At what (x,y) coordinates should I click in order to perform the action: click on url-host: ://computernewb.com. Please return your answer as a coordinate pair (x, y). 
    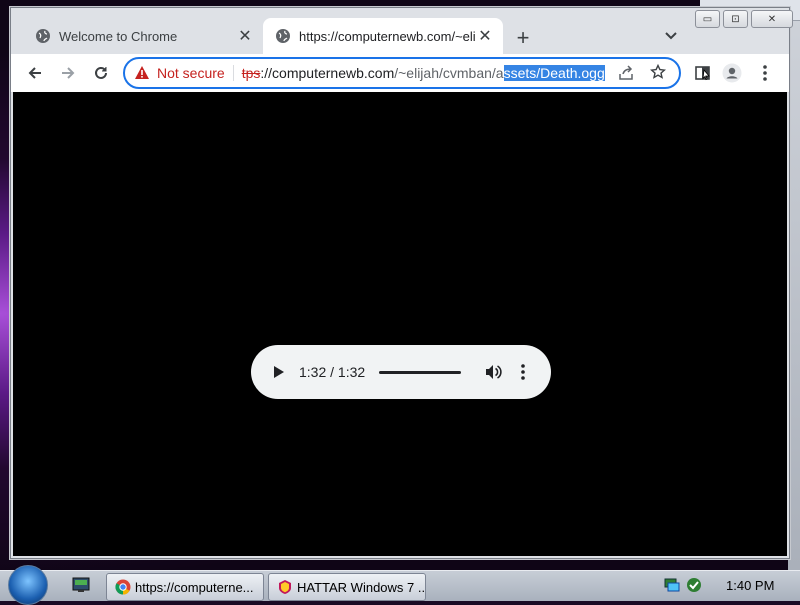
    Looking at the image, I should click on (327, 73).